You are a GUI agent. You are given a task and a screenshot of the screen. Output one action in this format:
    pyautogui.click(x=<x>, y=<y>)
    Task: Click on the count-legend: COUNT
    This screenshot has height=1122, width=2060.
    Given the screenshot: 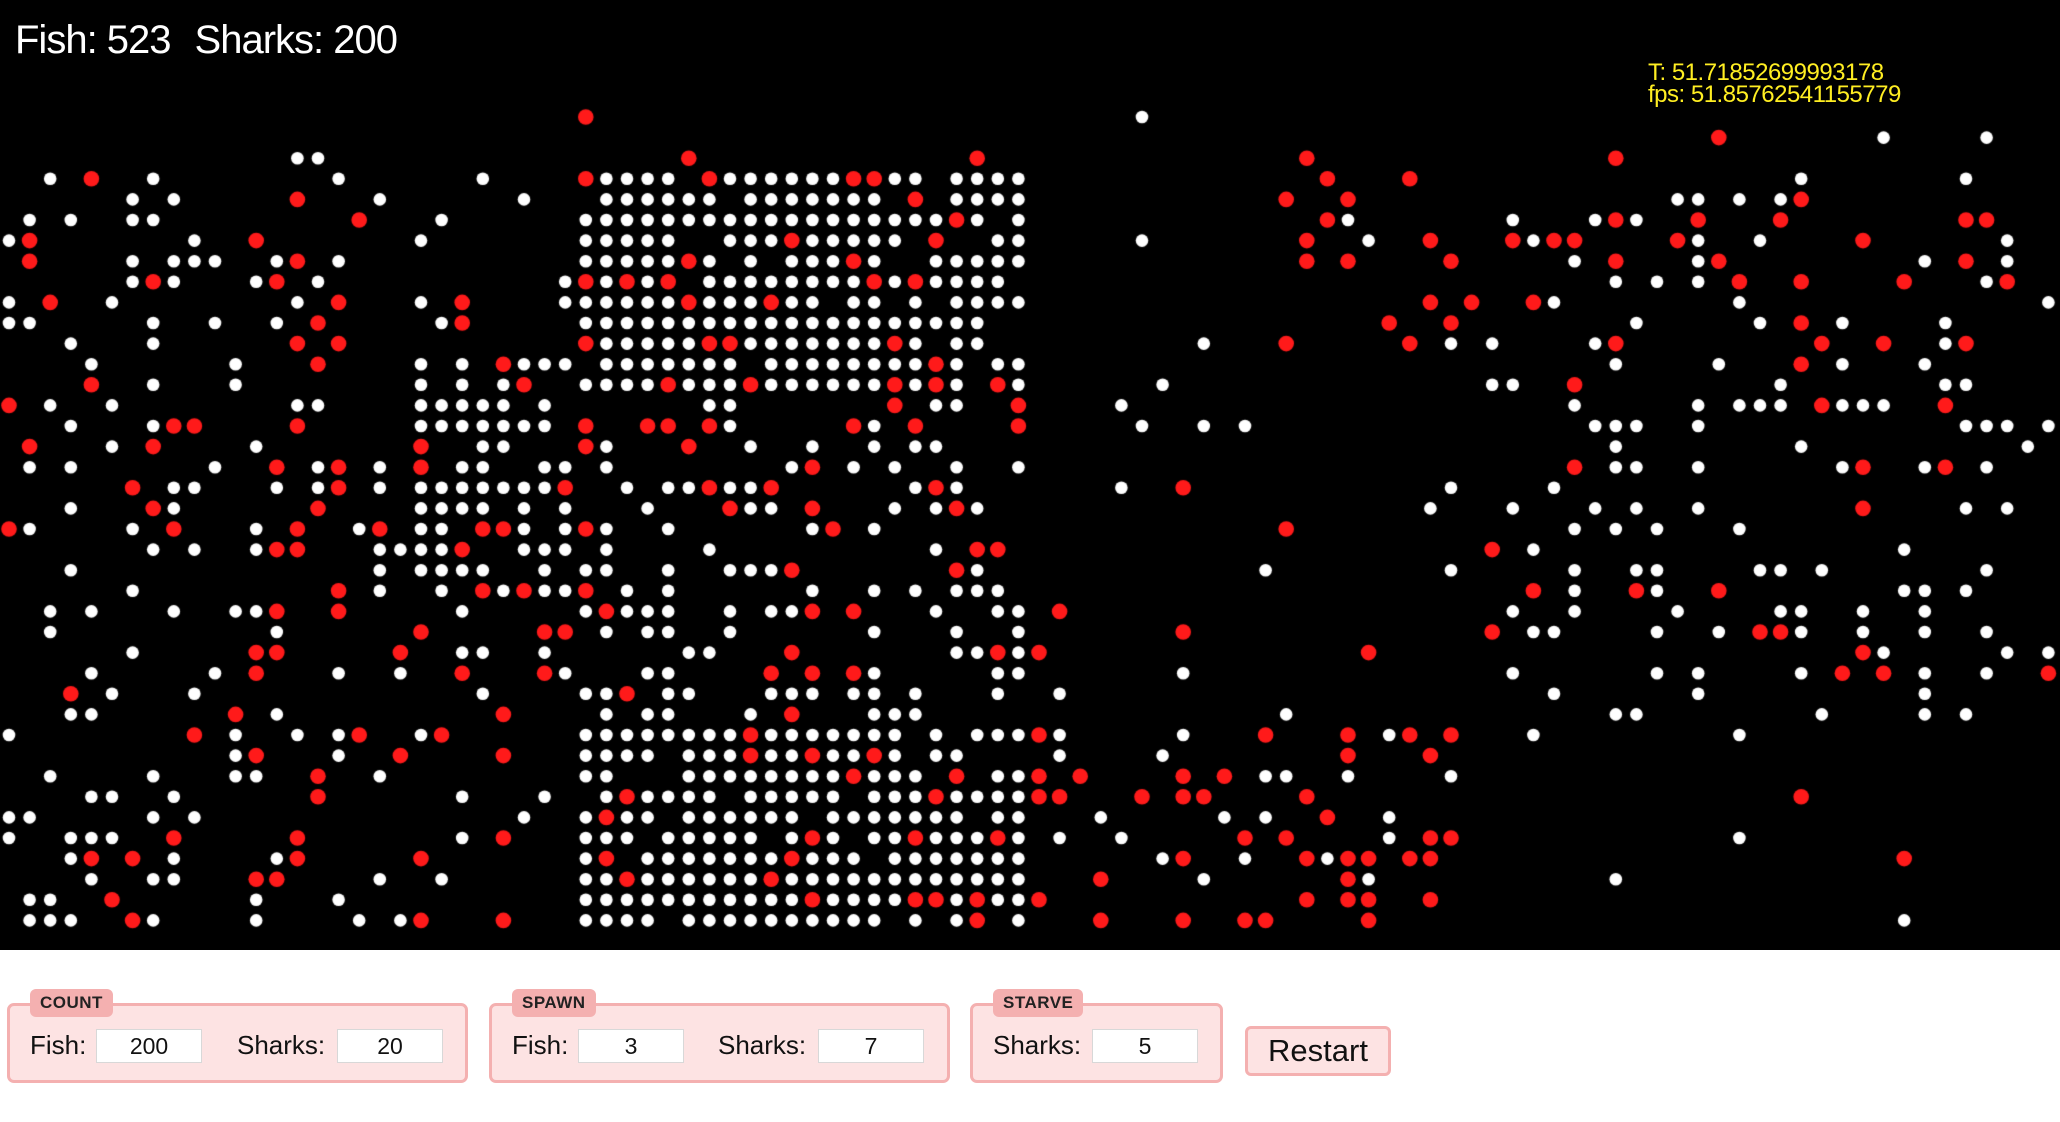 What is the action you would take?
    pyautogui.click(x=71, y=1003)
    